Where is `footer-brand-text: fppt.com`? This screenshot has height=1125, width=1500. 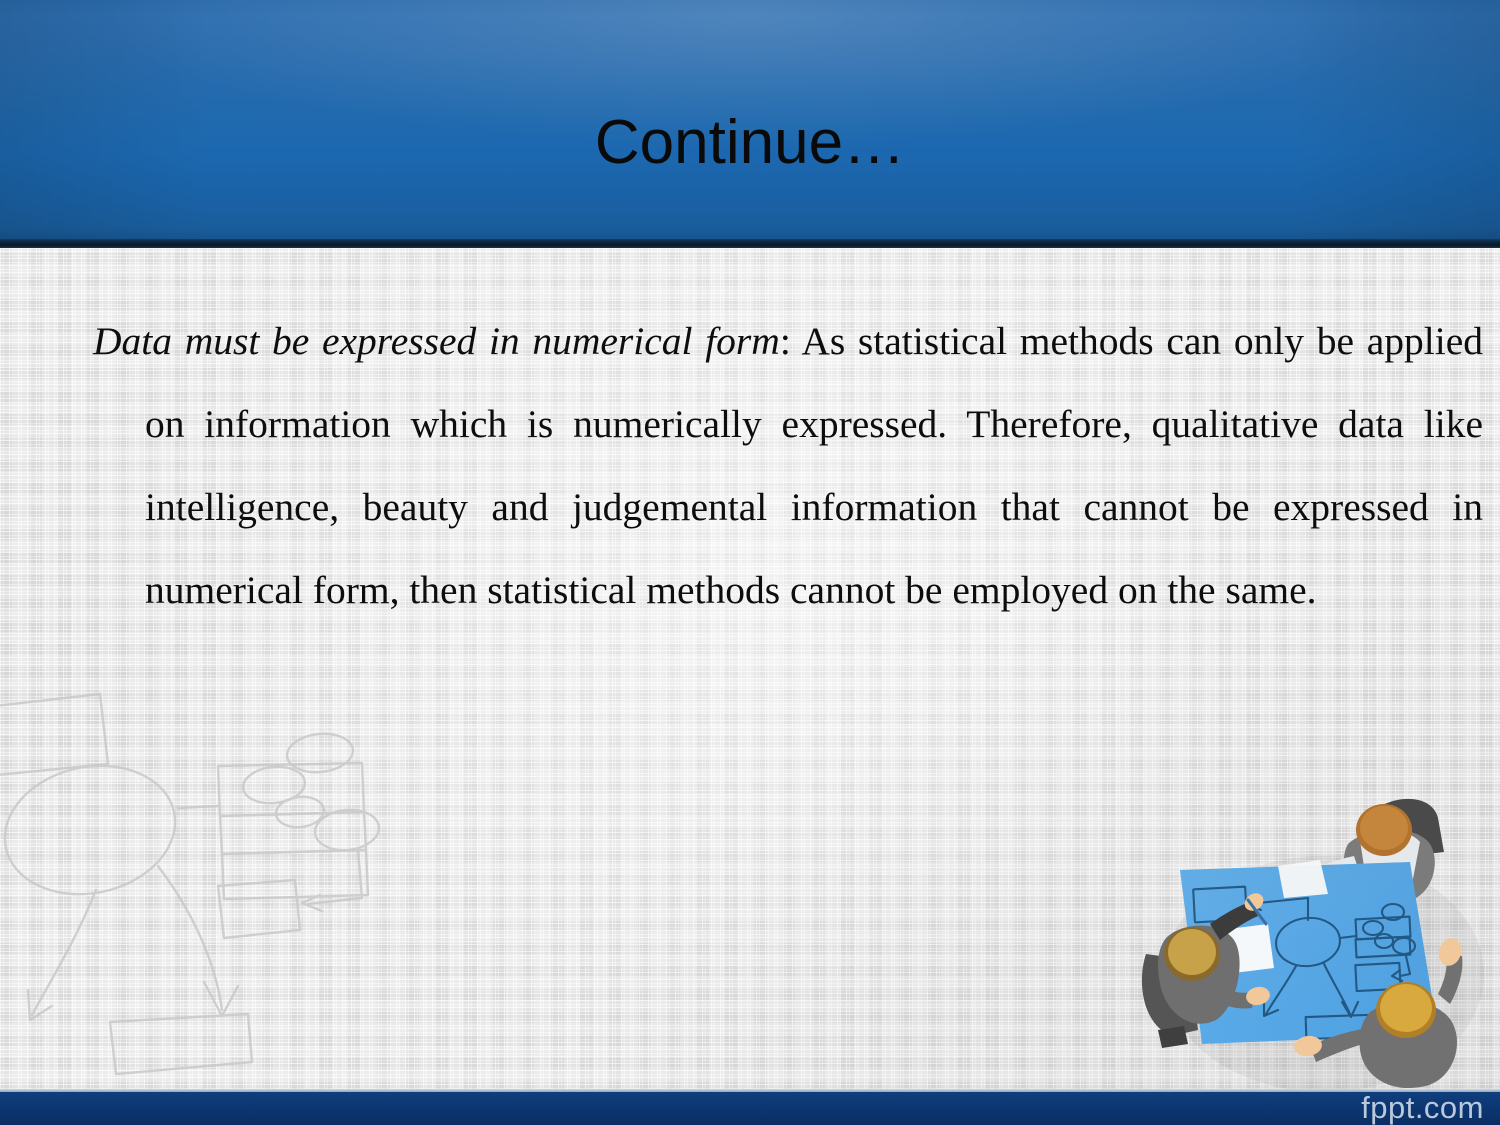
footer-brand-text: fppt.com is located at coordinates (1422, 1107).